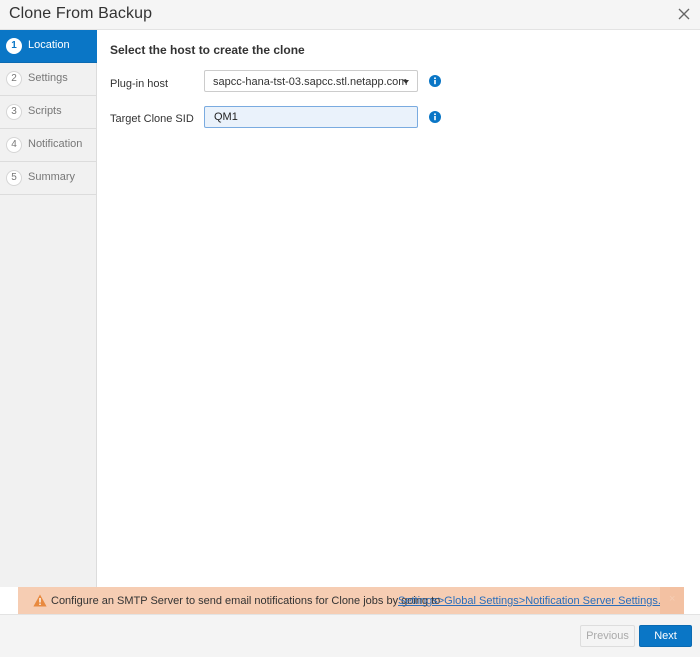  Describe the element at coordinates (45, 111) in the screenshot. I see `step-label: Scripts` at that location.